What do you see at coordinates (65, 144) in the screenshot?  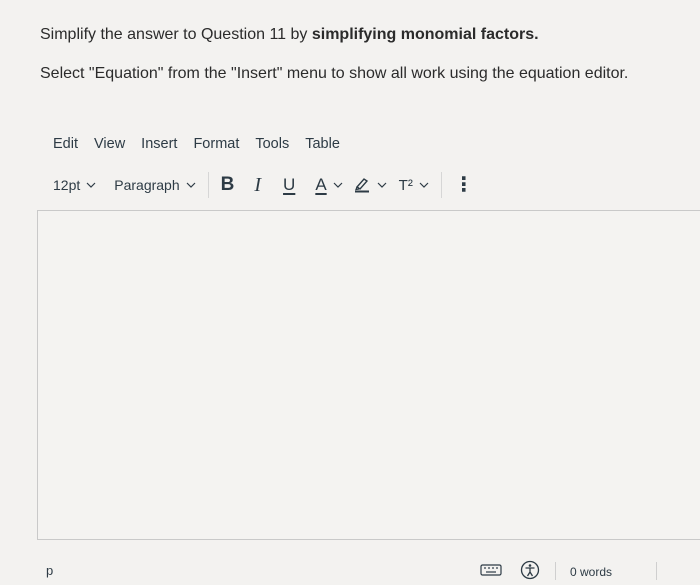 I see `menu-edit: Edit` at bounding box center [65, 144].